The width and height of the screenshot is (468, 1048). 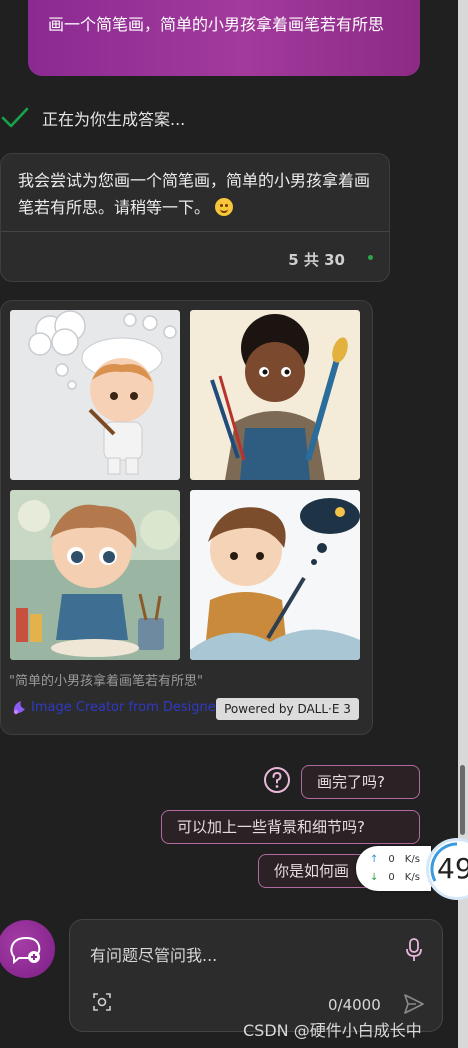 I want to click on smile-emoji-icon, so click(x=224, y=207).